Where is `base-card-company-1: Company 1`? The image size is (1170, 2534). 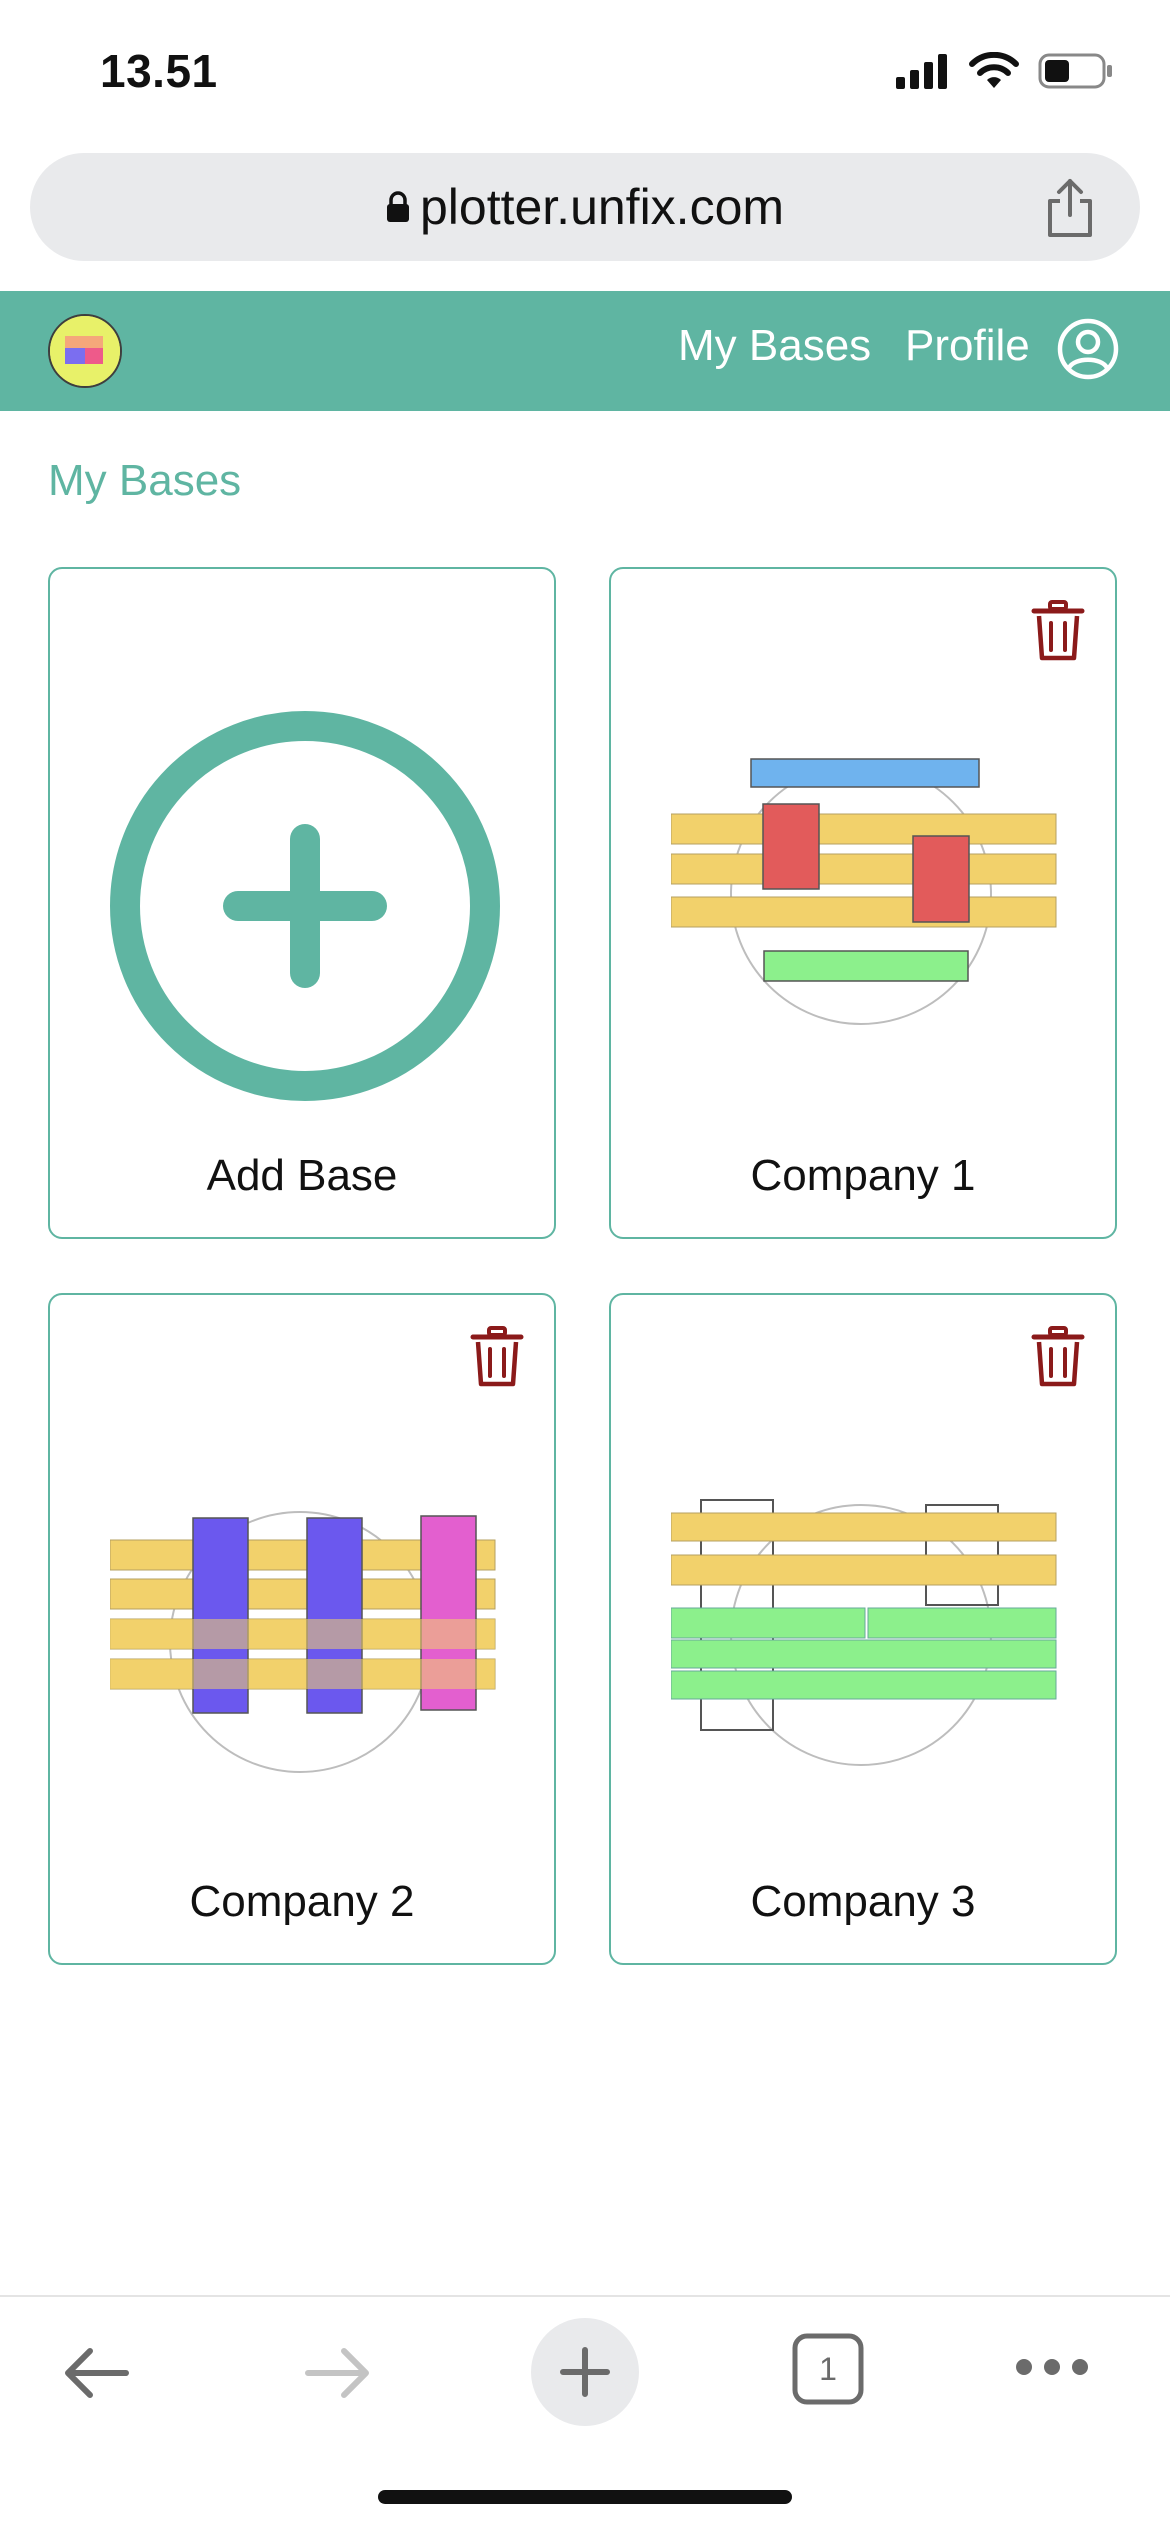 base-card-company-1: Company 1 is located at coordinates (863, 903).